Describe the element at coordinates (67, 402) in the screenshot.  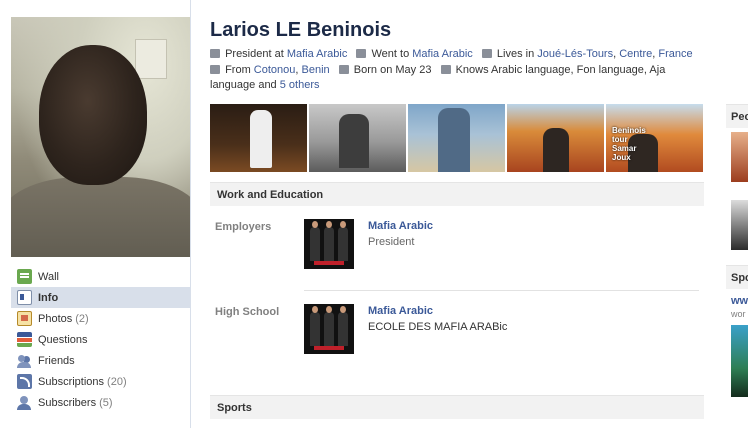
I see `sidebar-item-label: Subscribers` at that location.